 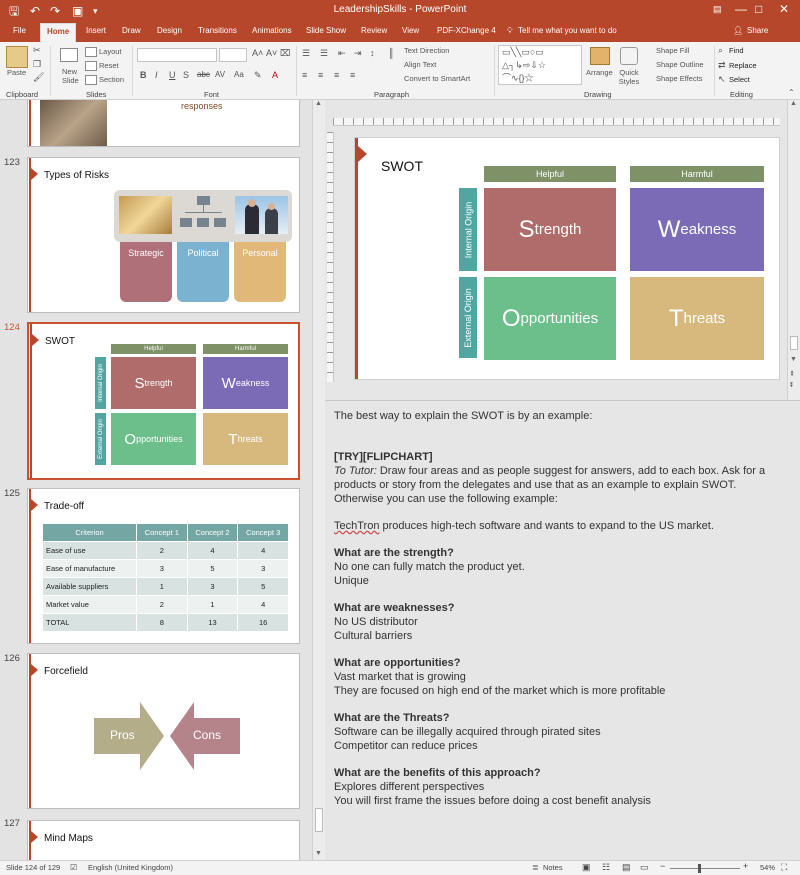 What do you see at coordinates (792, 374) in the screenshot?
I see `previous-slide-icon: ⏫︎` at bounding box center [792, 374].